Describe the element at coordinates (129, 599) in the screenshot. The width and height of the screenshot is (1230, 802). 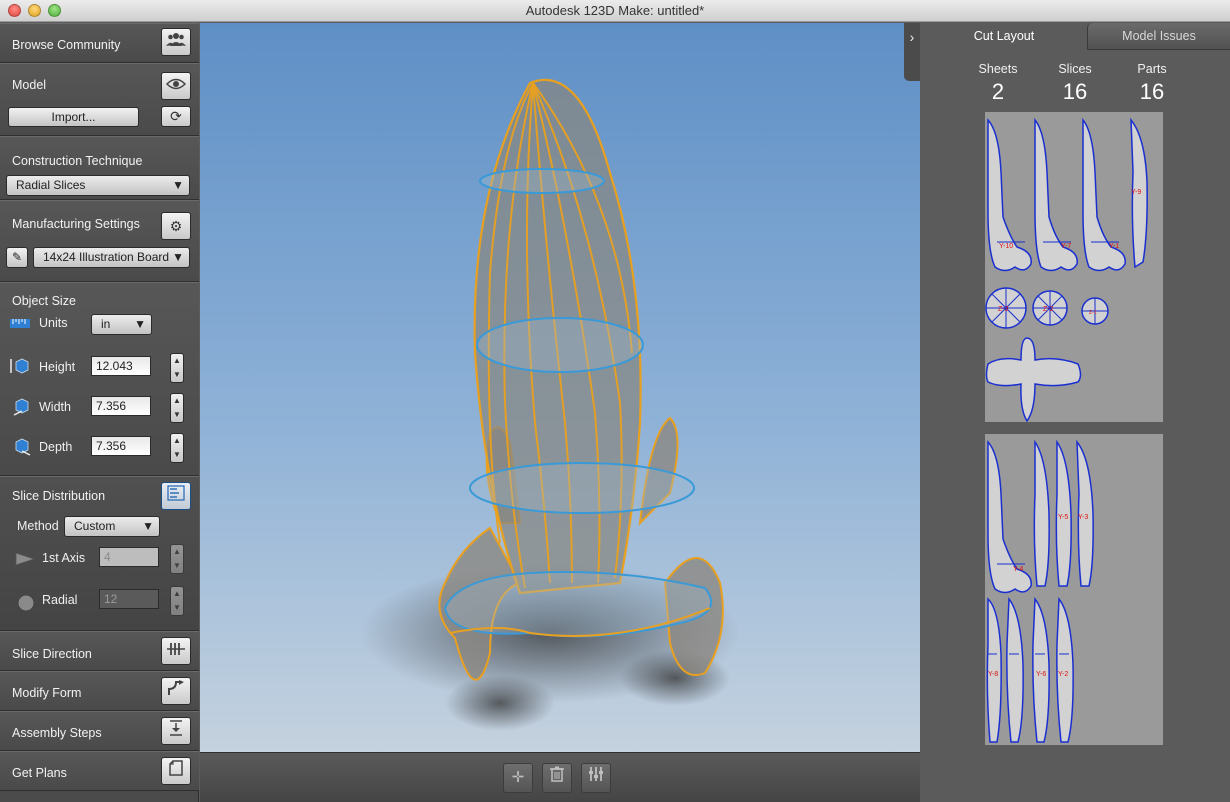
I see `radial-field: 12` at that location.